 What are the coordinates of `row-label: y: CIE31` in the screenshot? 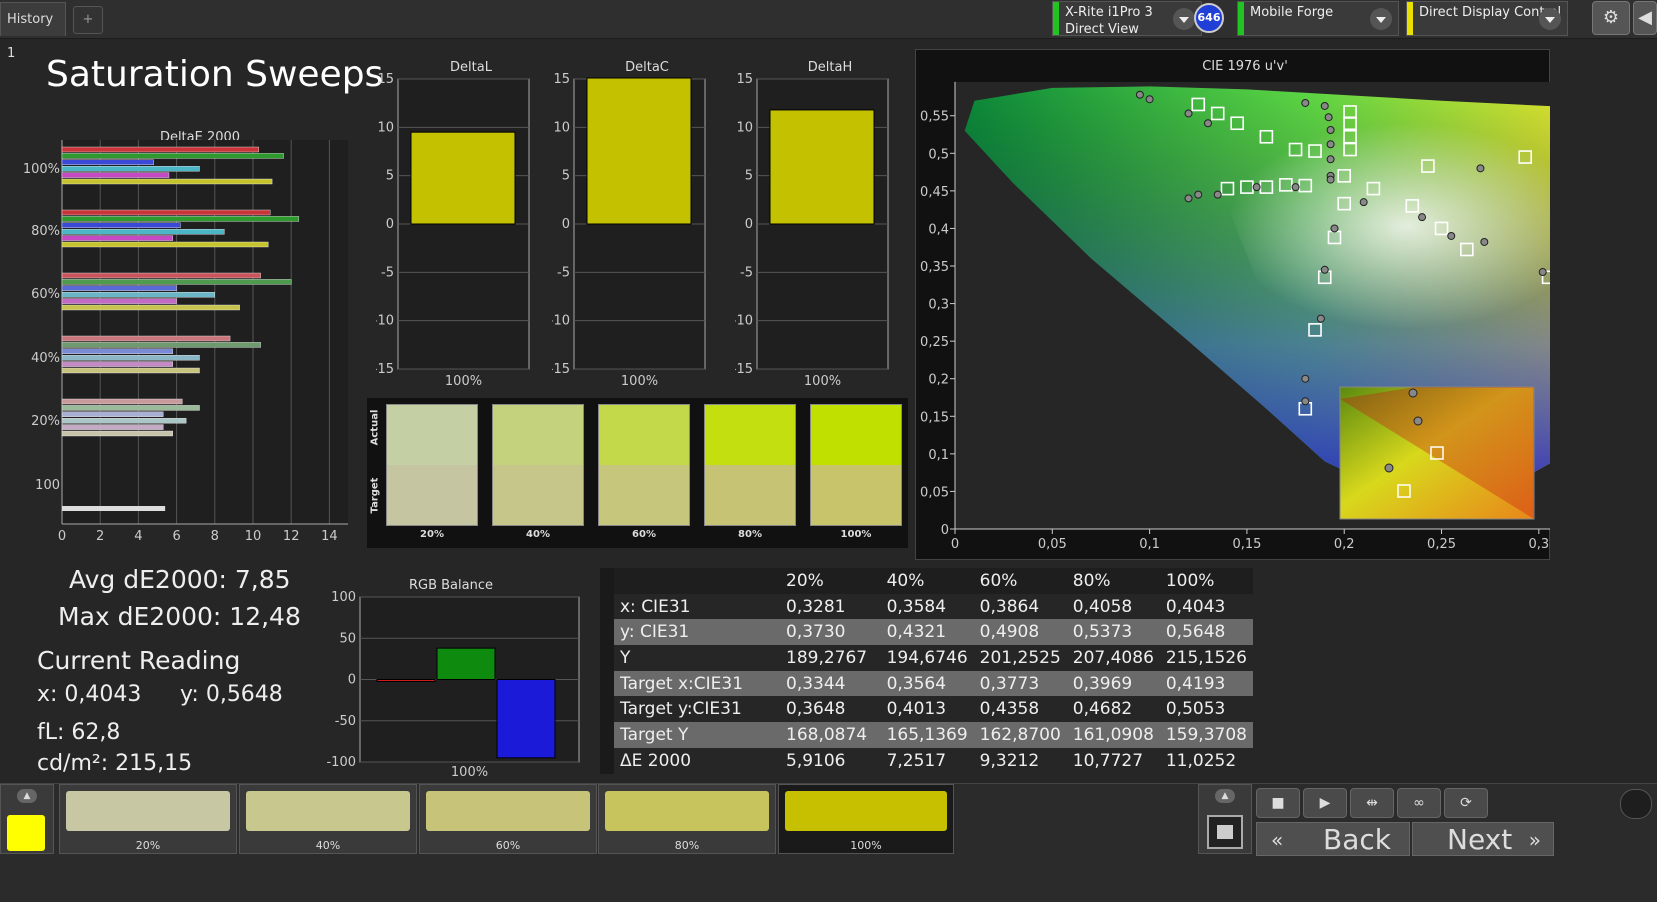 It's located at (690, 632).